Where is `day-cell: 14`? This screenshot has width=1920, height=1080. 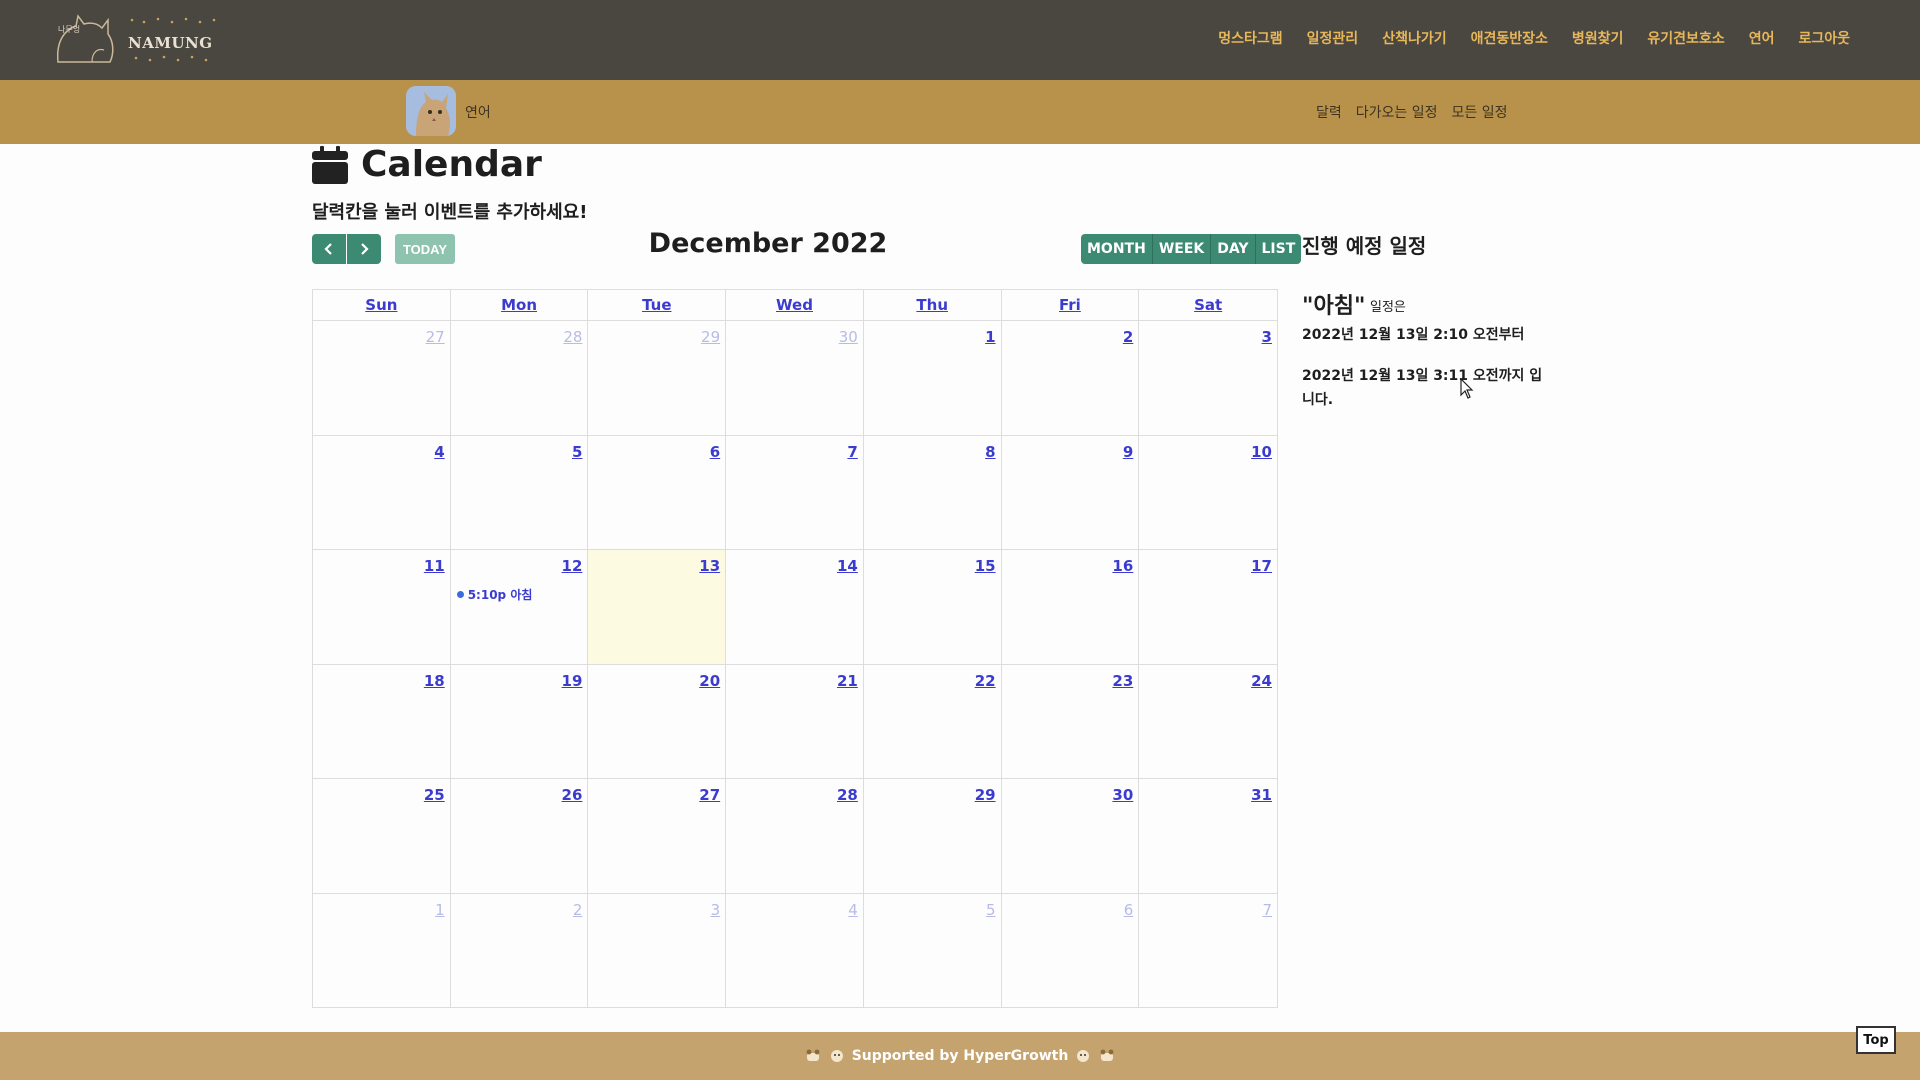
day-cell: 14 is located at coordinates (795, 607).